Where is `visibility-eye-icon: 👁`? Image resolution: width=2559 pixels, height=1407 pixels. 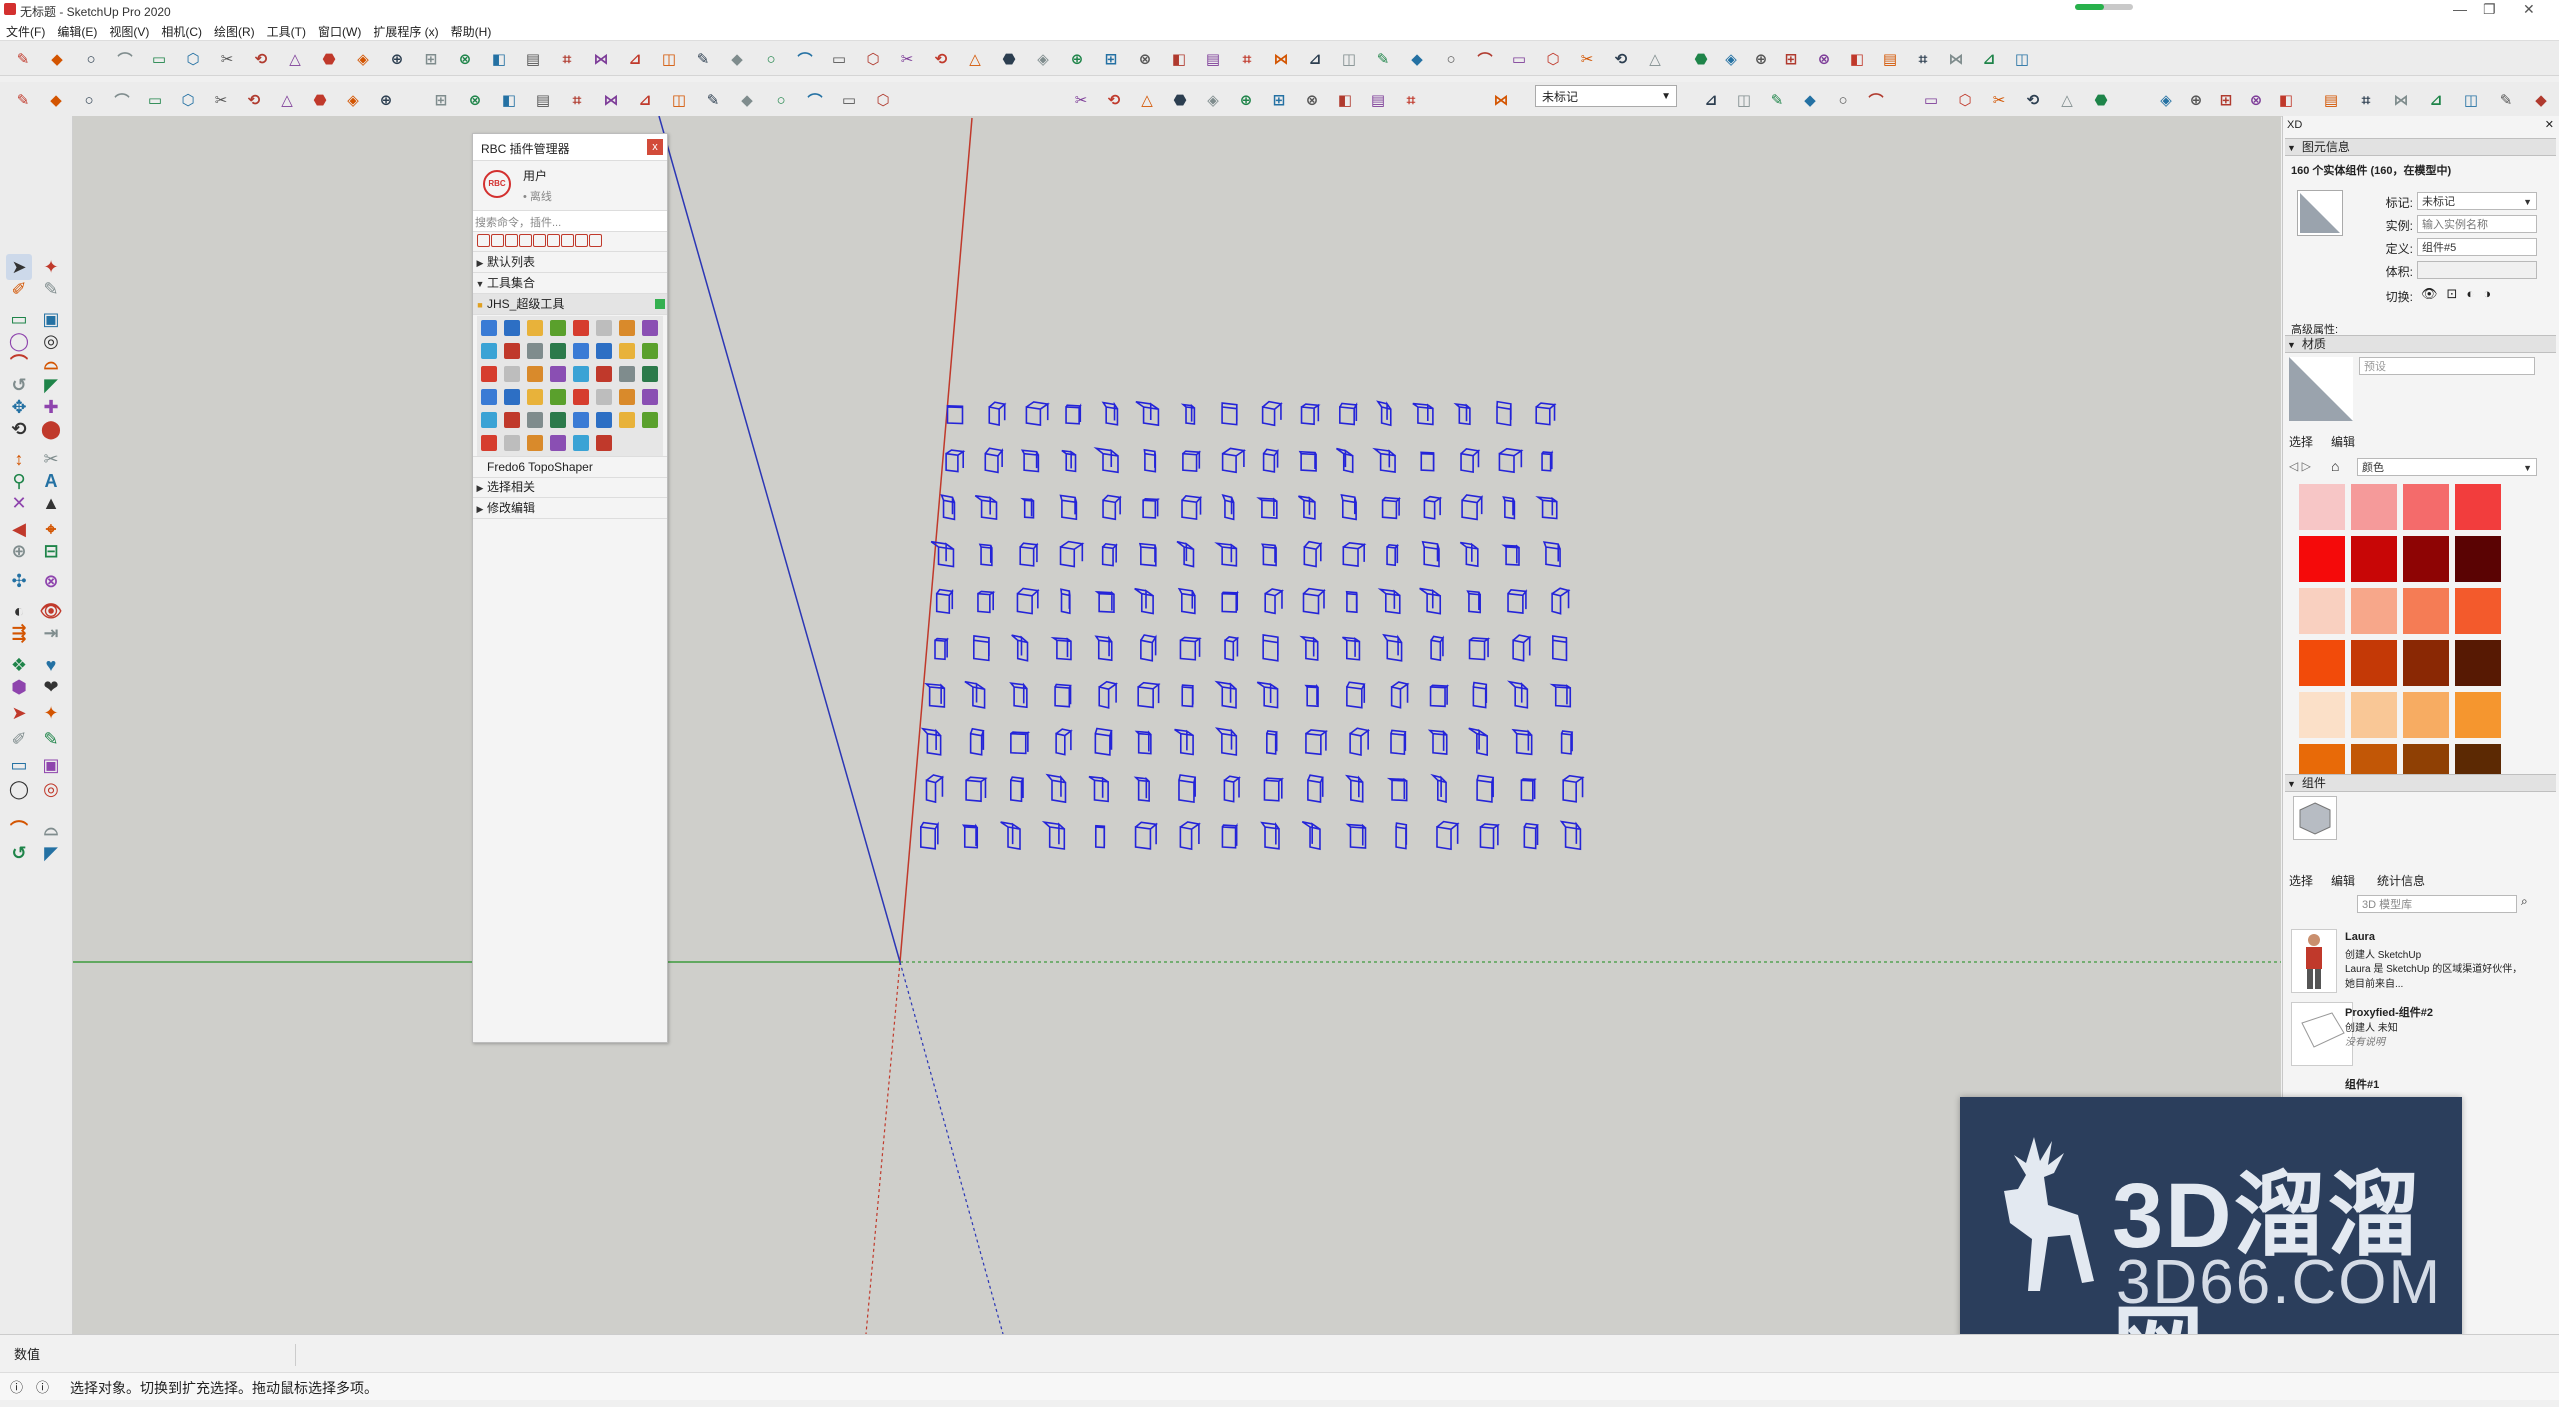
visibility-eye-icon: 👁 is located at coordinates (2434, 293).